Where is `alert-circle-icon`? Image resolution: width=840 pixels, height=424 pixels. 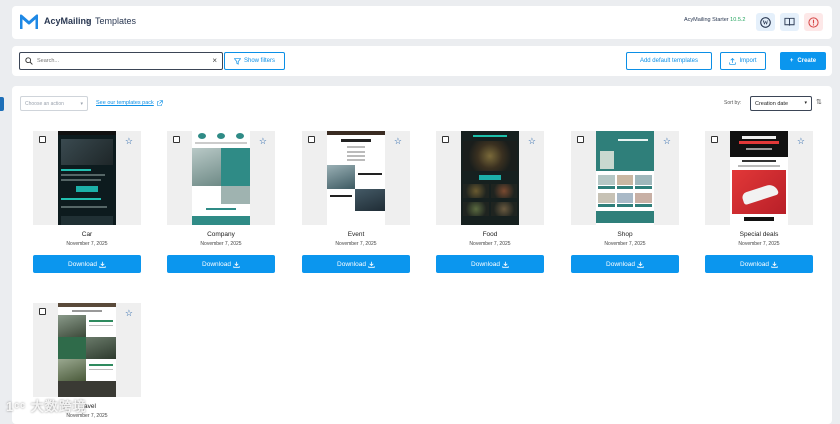 alert-circle-icon is located at coordinates (813, 22).